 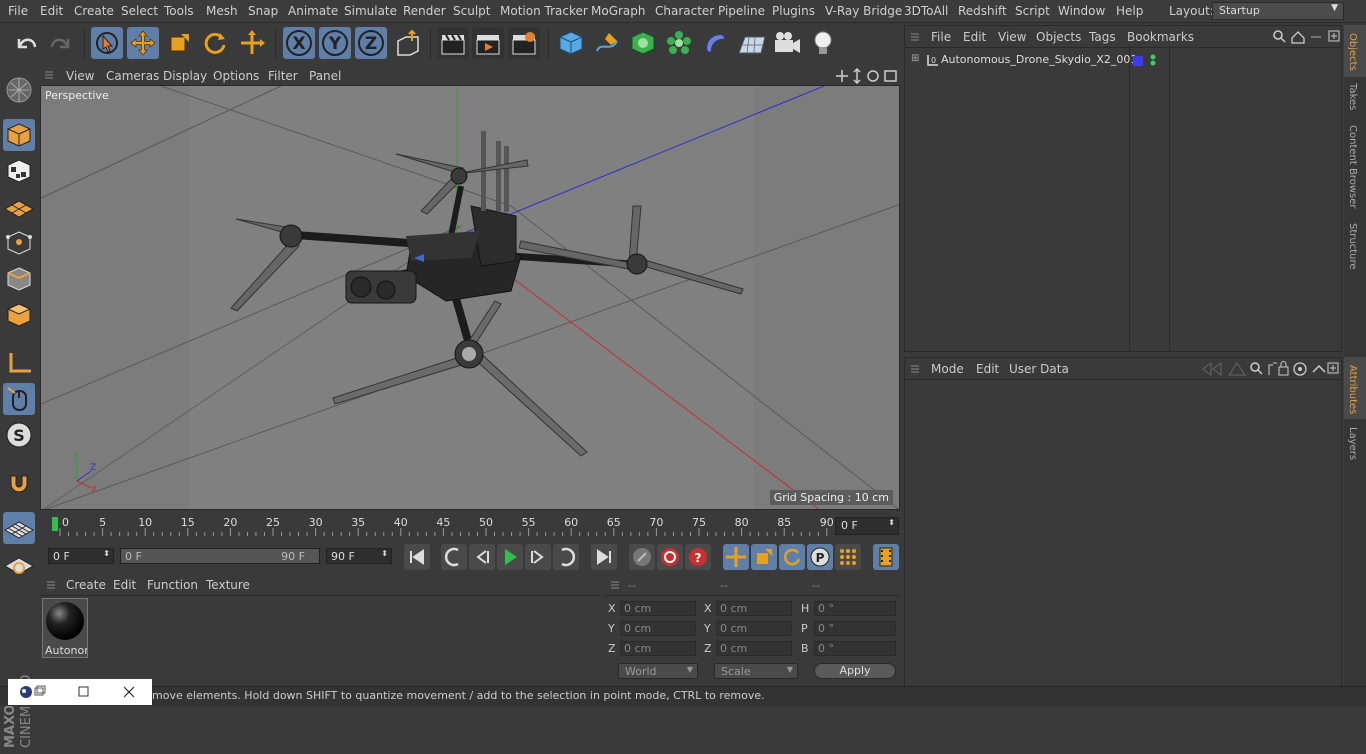 I want to click on pos-x-field: 0 cm, so click(x=658, y=608).